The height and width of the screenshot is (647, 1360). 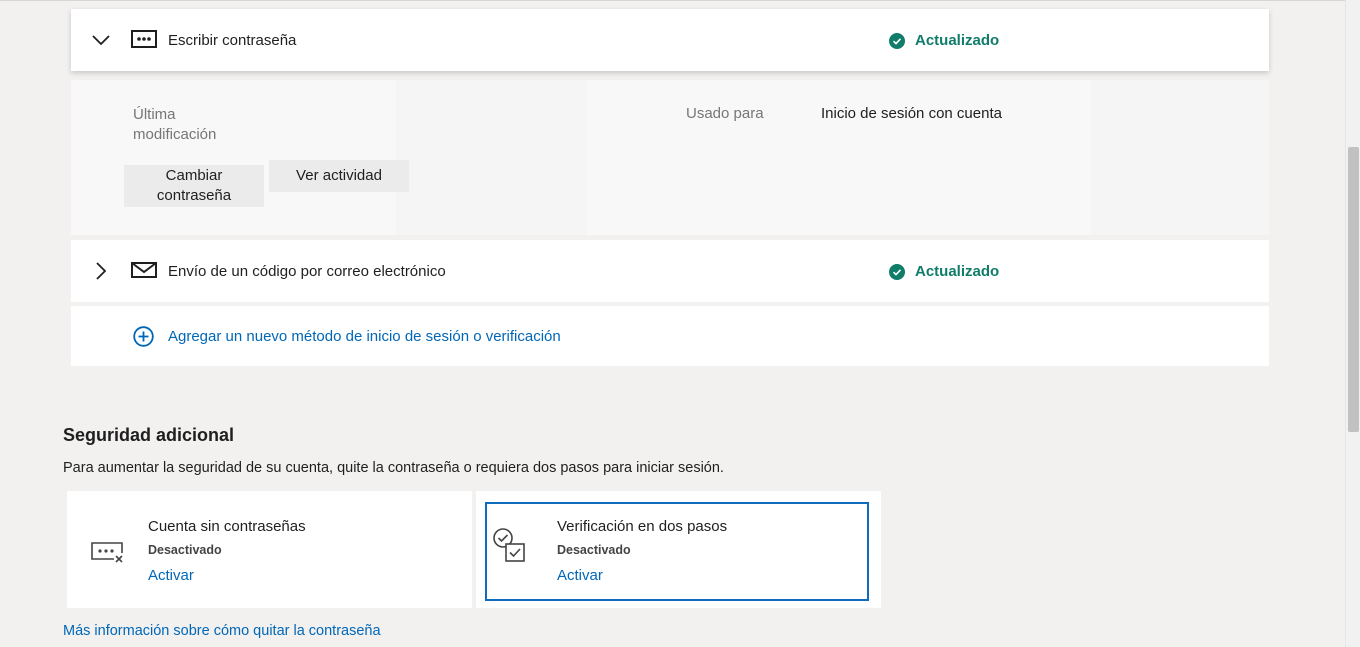 I want to click on method-title: Escribir contraseña, so click(x=232, y=40).